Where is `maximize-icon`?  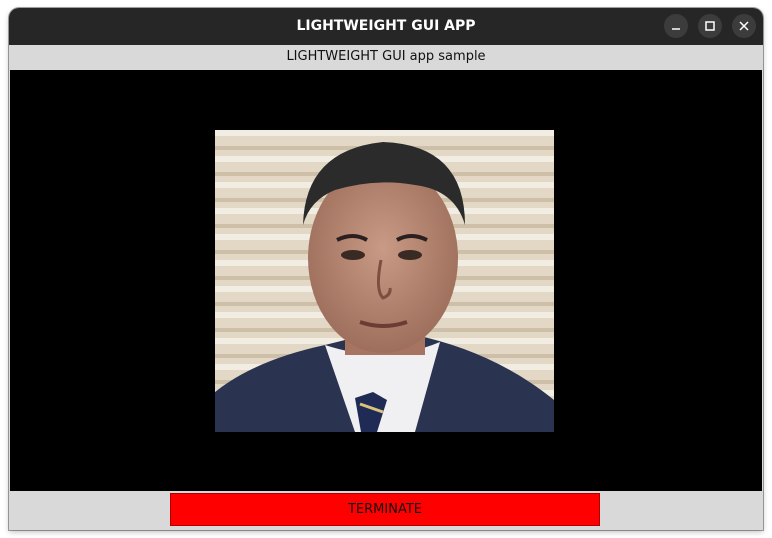 maximize-icon is located at coordinates (710, 26).